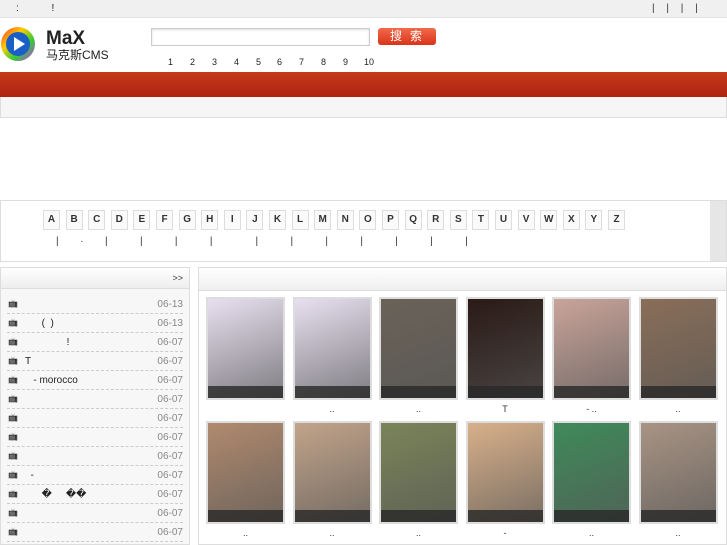  Describe the element at coordinates (177, 278) in the screenshot. I see `more-link: >>` at that location.